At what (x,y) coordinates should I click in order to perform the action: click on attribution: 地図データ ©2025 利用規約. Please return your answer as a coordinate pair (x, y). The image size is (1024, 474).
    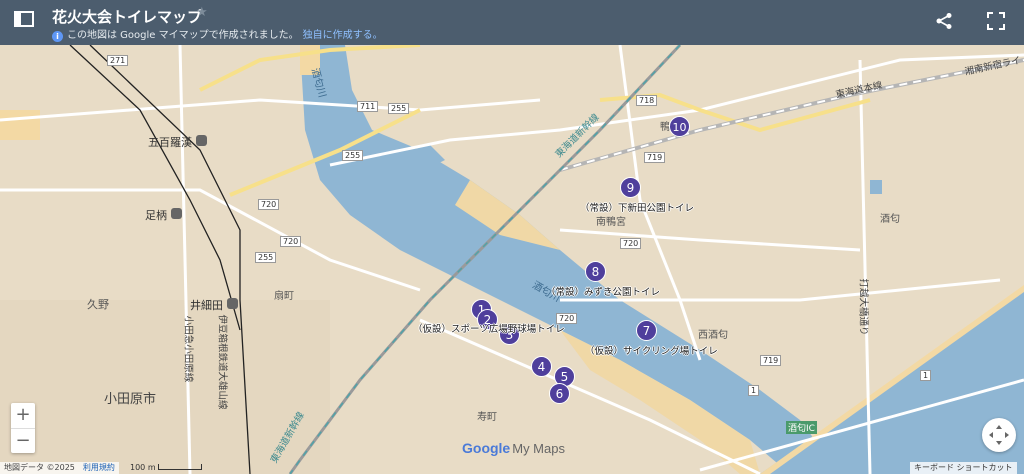
    Looking at the image, I should click on (59, 468).